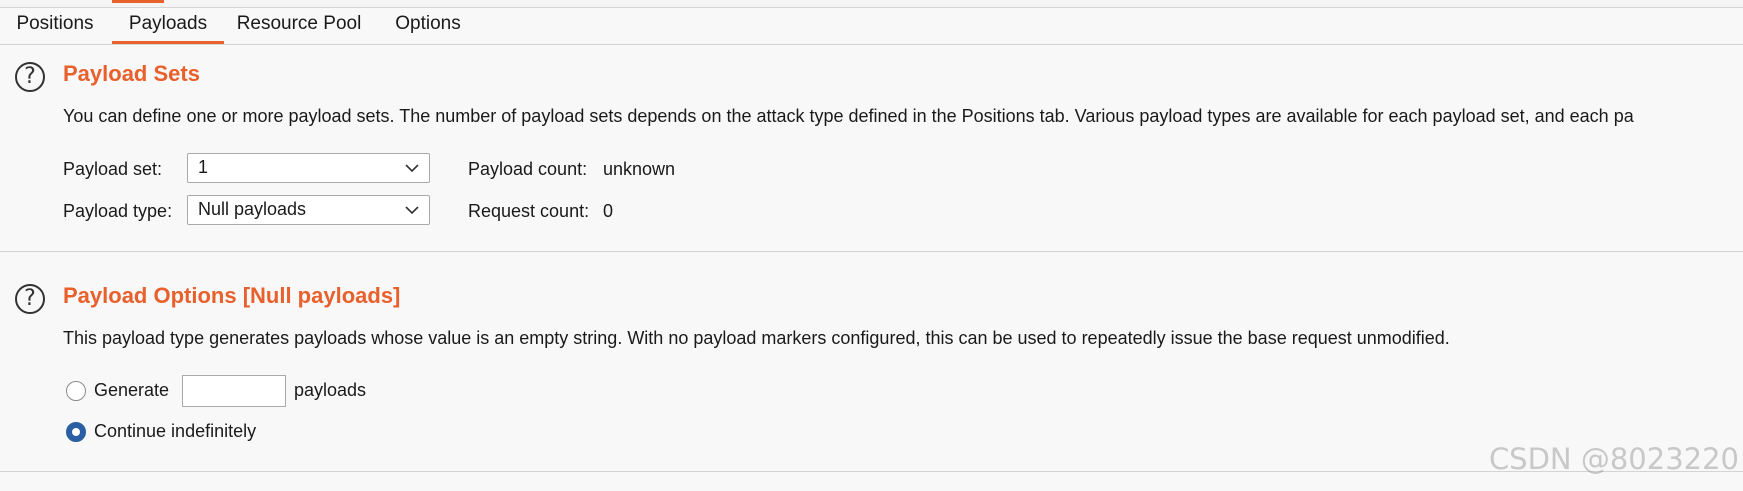 This screenshot has height=491, width=1743. What do you see at coordinates (232, 295) in the screenshot?
I see `payload-options-title: Payload Options [Null payloads]` at bounding box center [232, 295].